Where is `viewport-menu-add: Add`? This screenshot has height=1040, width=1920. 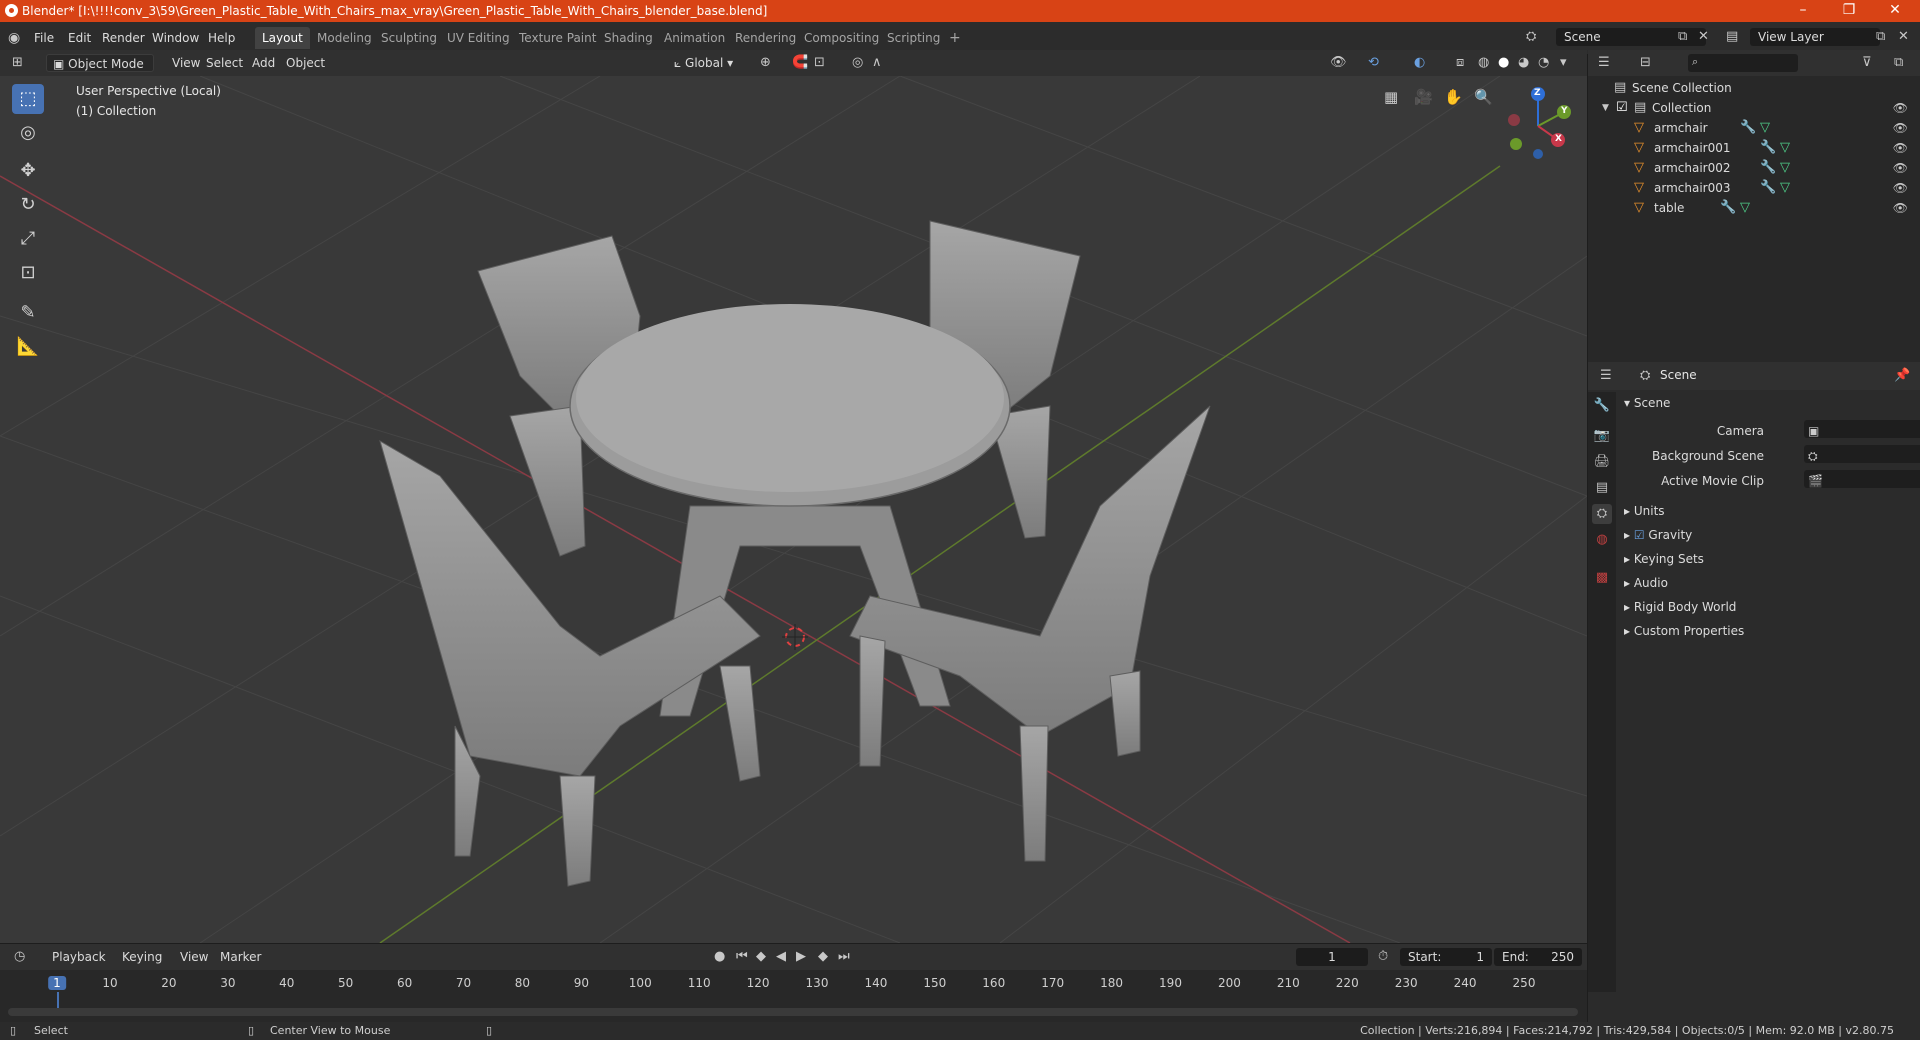
viewport-menu-add: Add is located at coordinates (263, 63).